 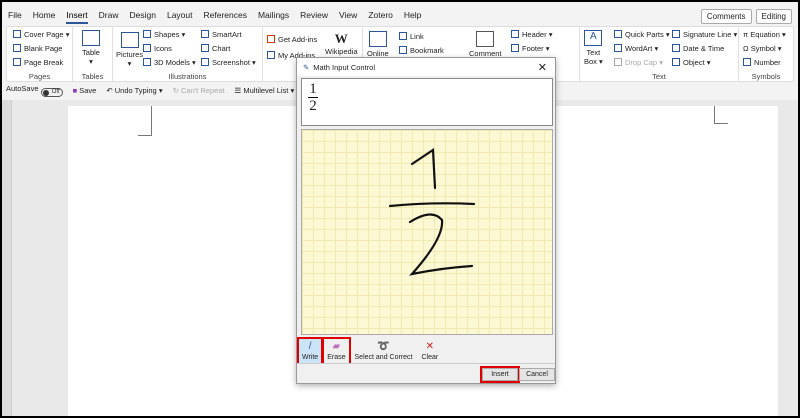 I want to click on erase-tool: ▰ Erase, so click(x=336, y=352).